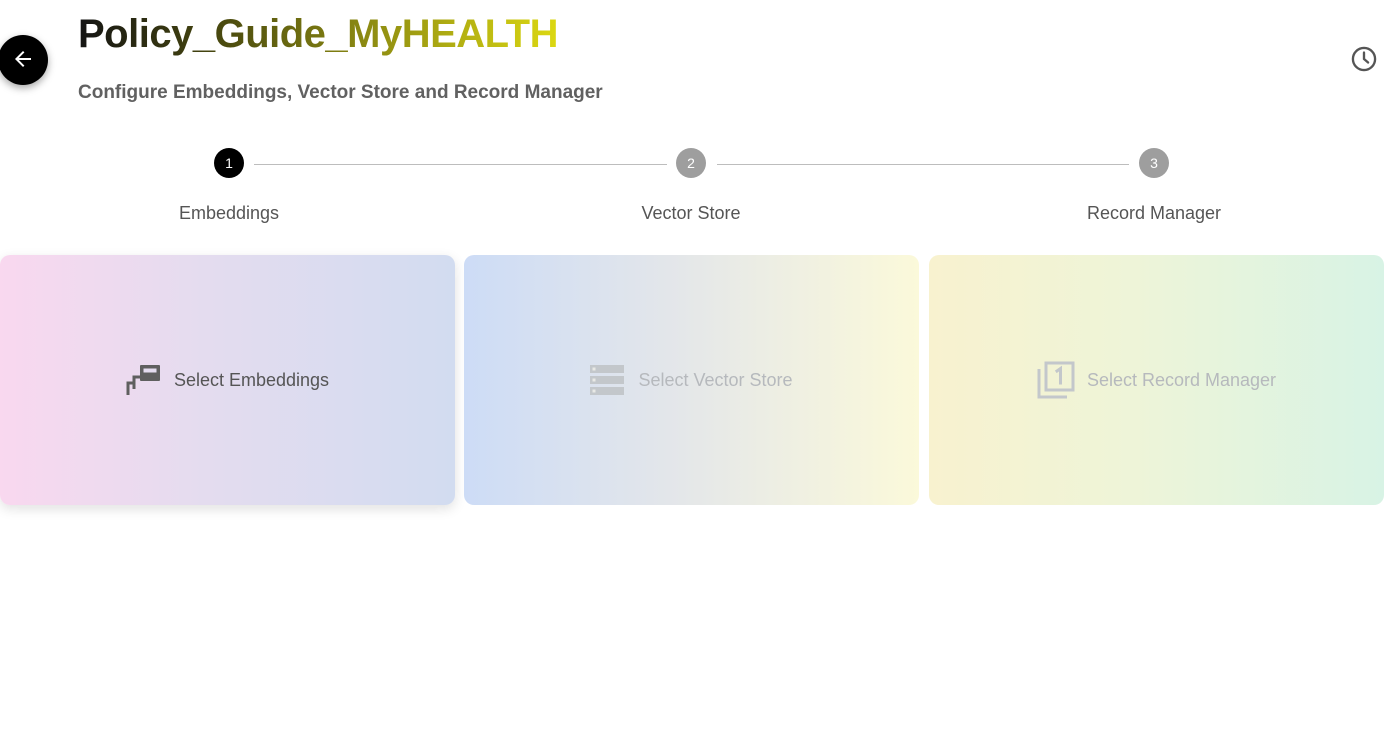  I want to click on database-list-icon, so click(608, 380).